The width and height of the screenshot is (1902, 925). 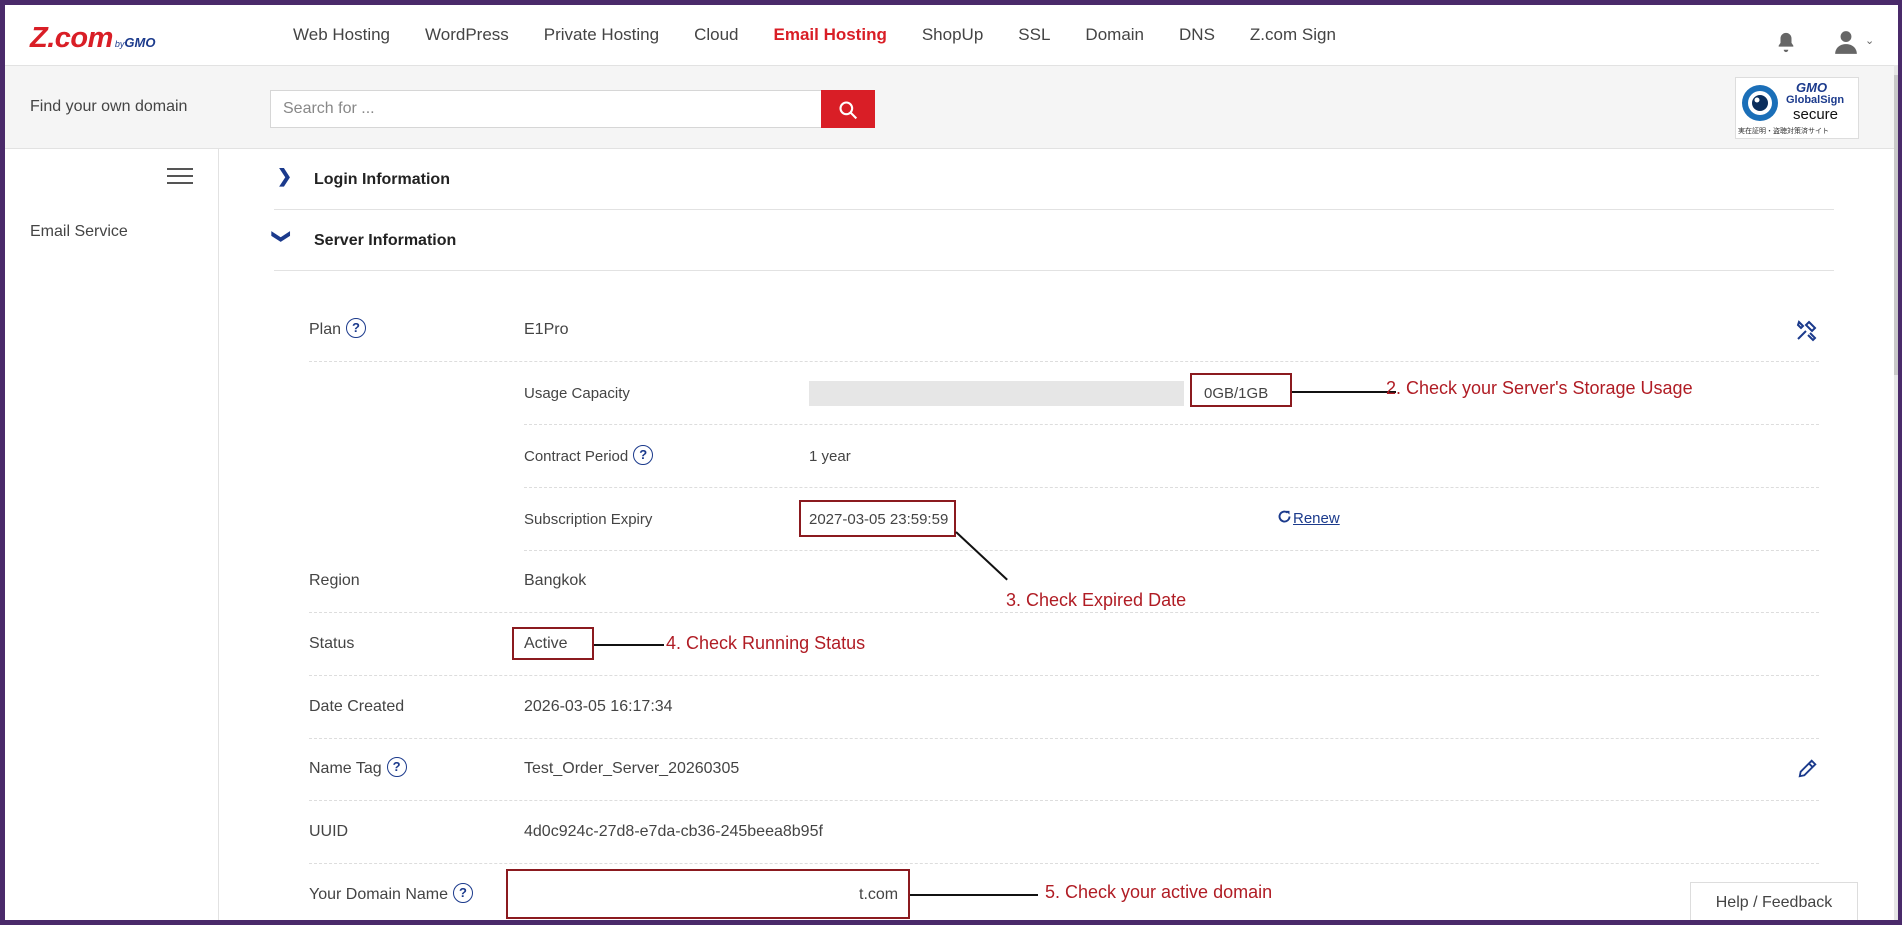 I want to click on nav-domain: Domain, so click(x=1114, y=35).